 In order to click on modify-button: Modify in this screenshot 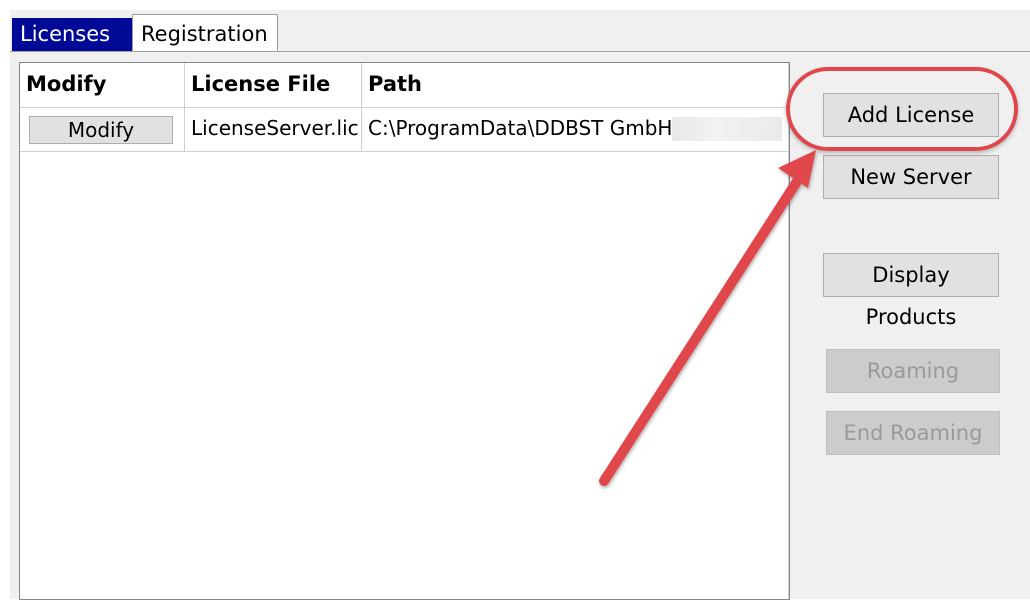, I will do `click(101, 130)`.